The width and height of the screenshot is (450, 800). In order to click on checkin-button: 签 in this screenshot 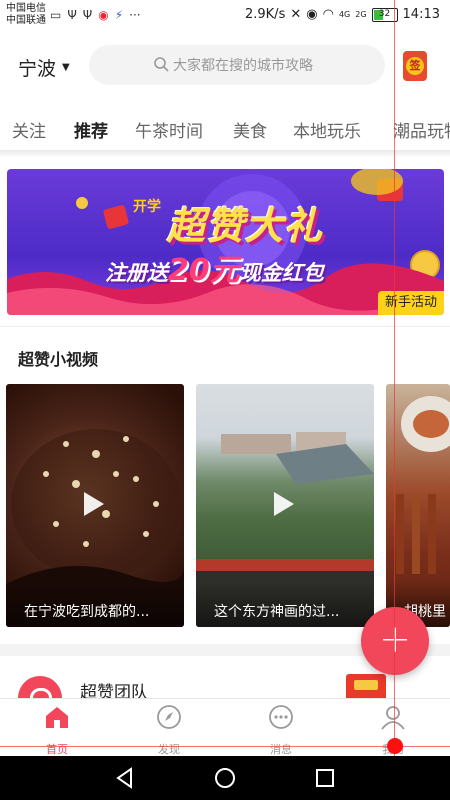, I will do `click(415, 66)`.